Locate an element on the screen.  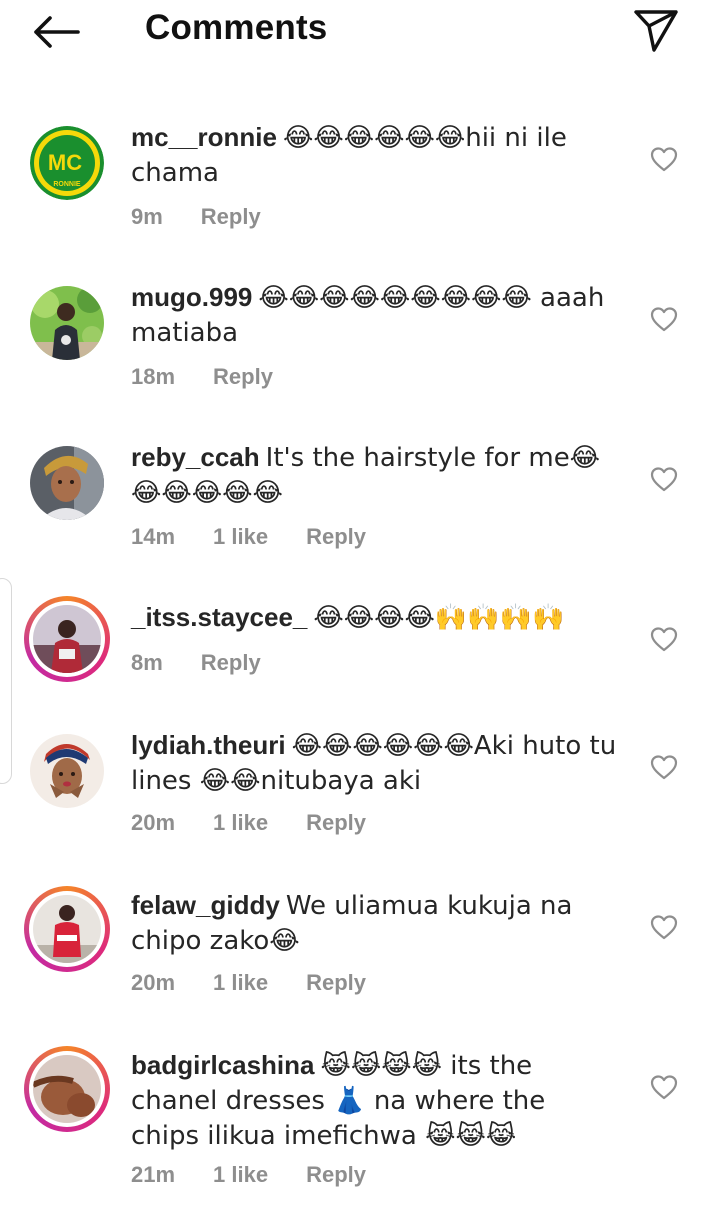
share-button is located at coordinates (656, 30).